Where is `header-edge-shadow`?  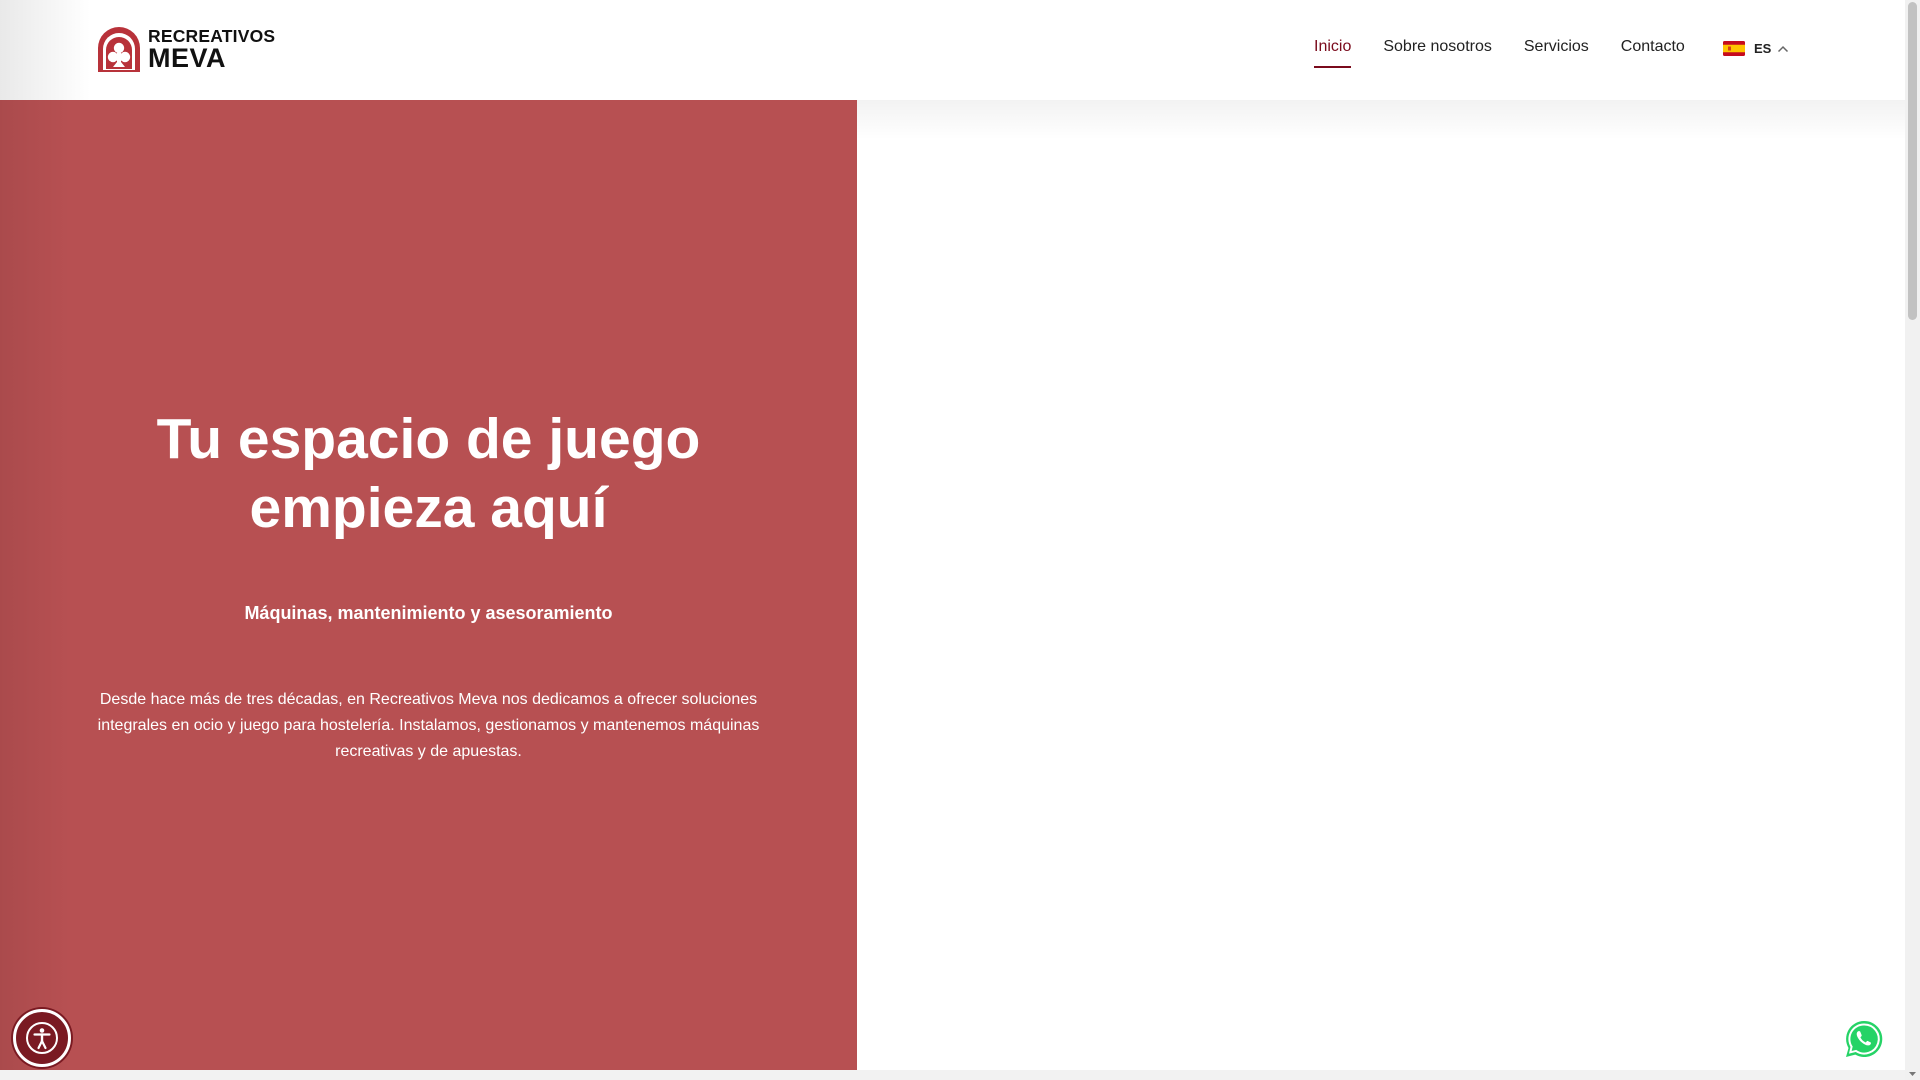 header-edge-shadow is located at coordinates (45, 50).